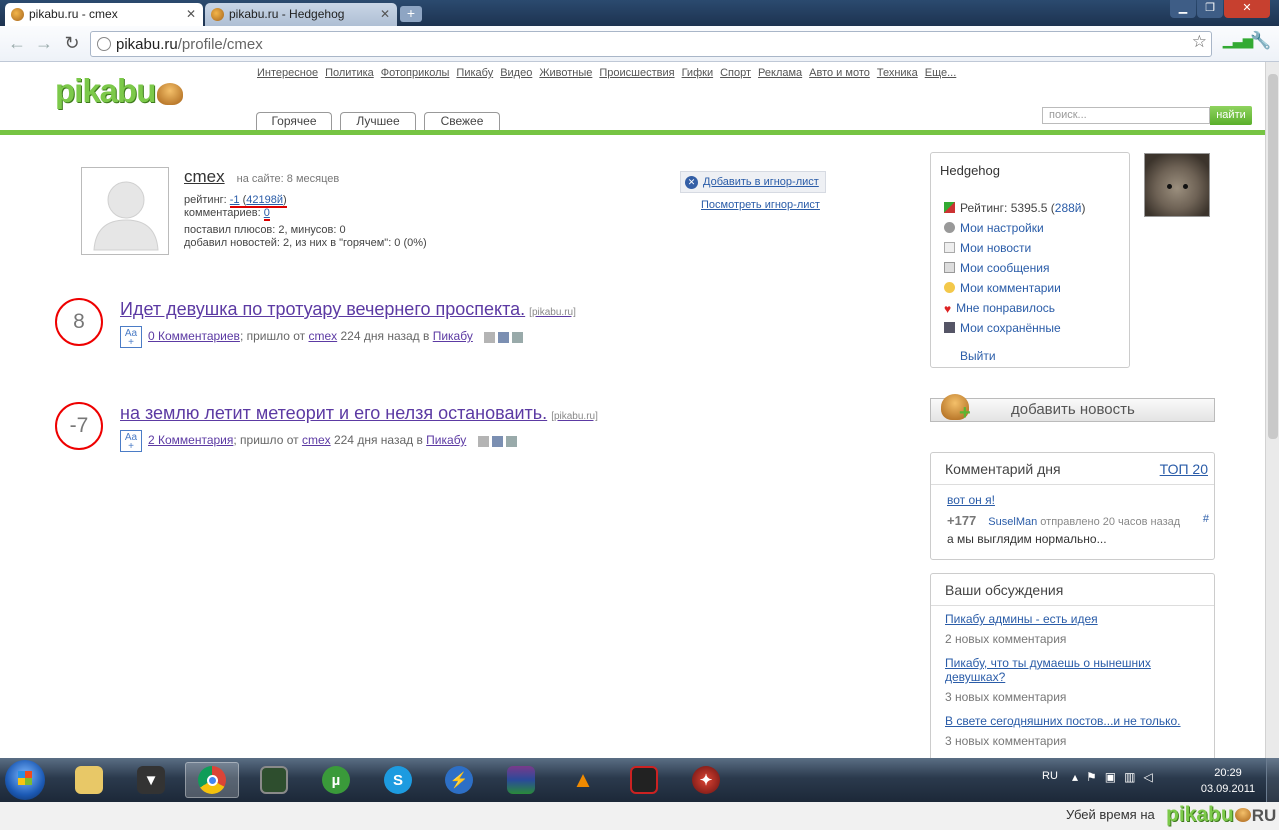 The width and height of the screenshot is (1279, 830). Describe the element at coordinates (25, 780) in the screenshot. I see `start-button` at that location.